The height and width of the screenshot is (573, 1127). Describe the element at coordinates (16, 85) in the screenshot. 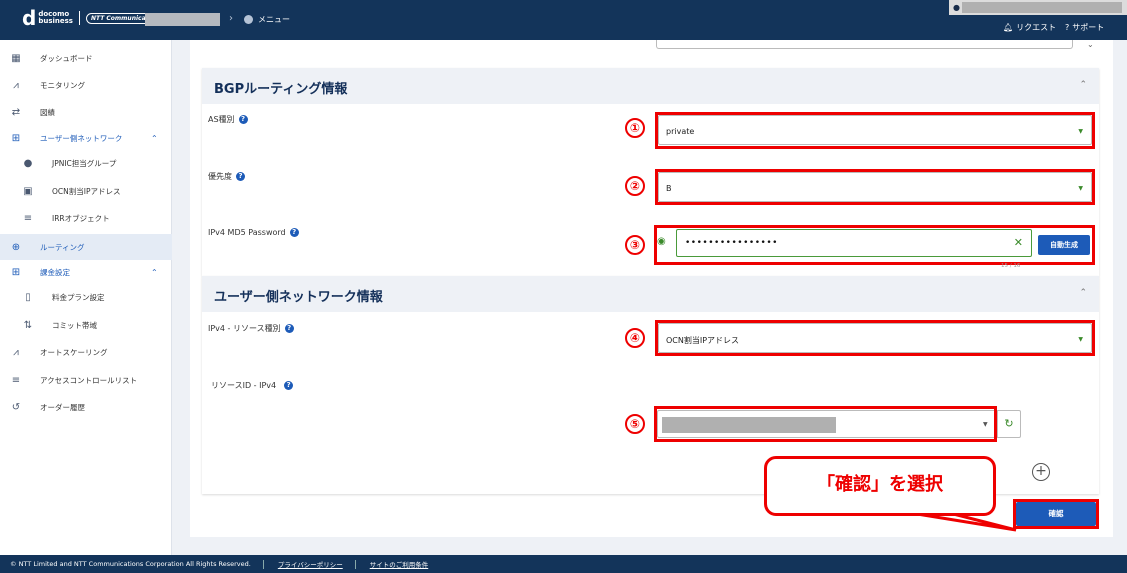

I see `chart-line-icon: ⩘` at that location.